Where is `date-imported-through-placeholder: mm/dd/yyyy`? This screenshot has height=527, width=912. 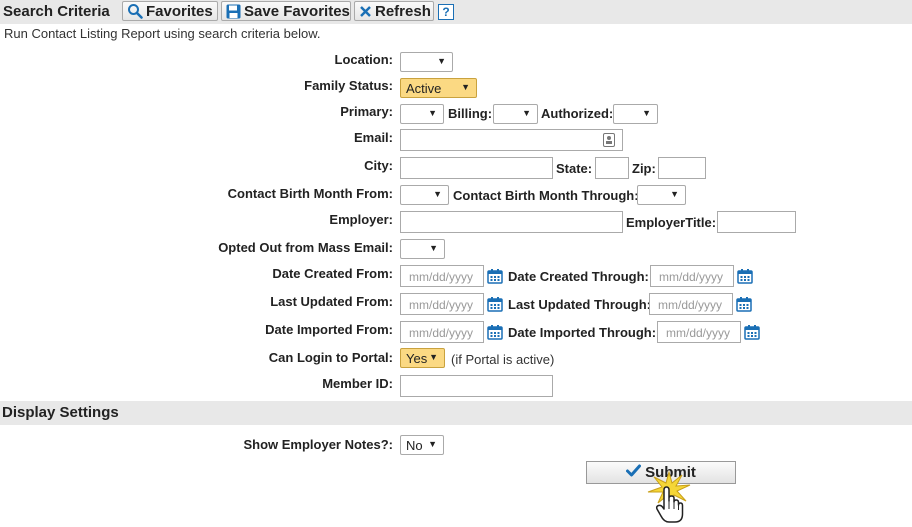 date-imported-through-placeholder: mm/dd/yyyy is located at coordinates (698, 333).